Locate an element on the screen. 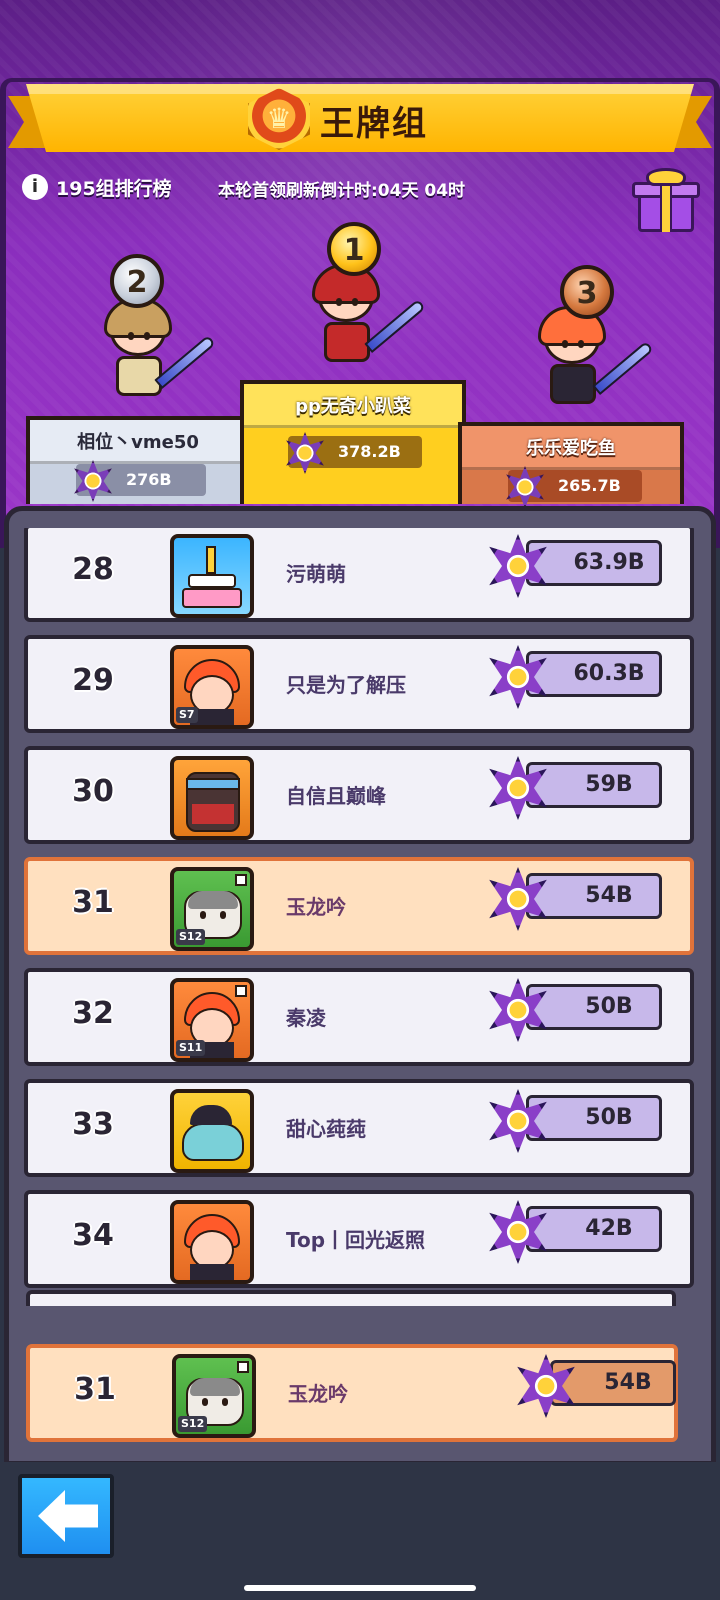  info-icon: i is located at coordinates (35, 187).